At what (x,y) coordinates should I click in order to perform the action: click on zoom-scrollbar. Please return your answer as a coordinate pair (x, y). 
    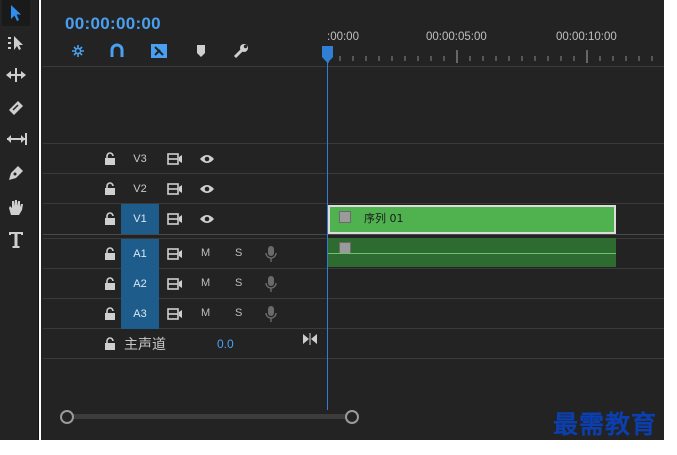
    Looking at the image, I should click on (209, 417).